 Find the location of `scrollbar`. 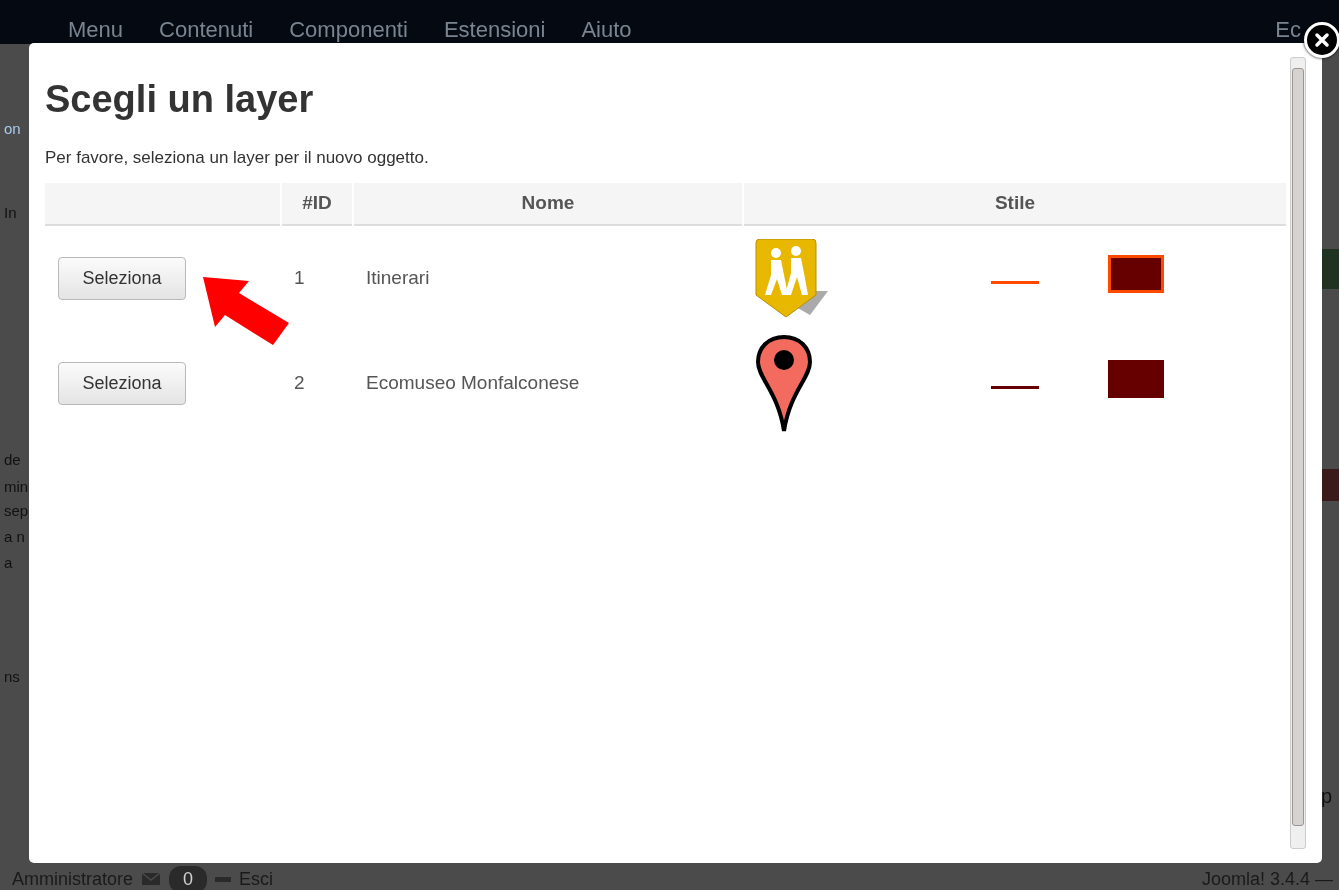

scrollbar is located at coordinates (1298, 453).